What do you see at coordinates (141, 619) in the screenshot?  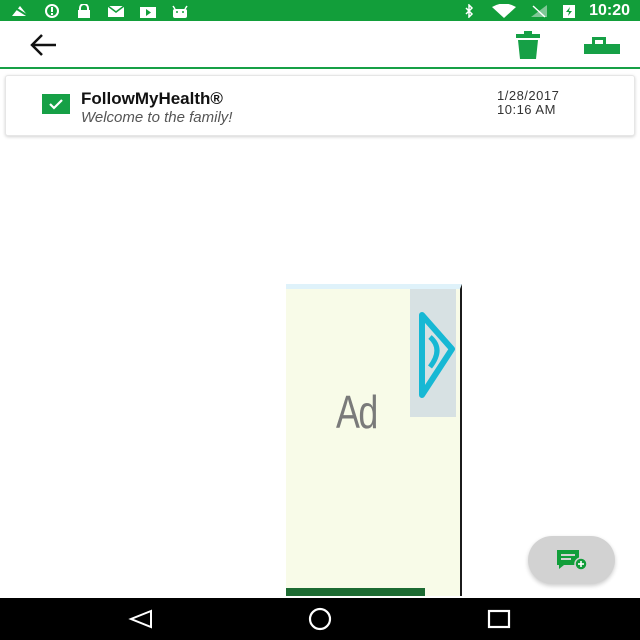 I see `nav-back-icon` at bounding box center [141, 619].